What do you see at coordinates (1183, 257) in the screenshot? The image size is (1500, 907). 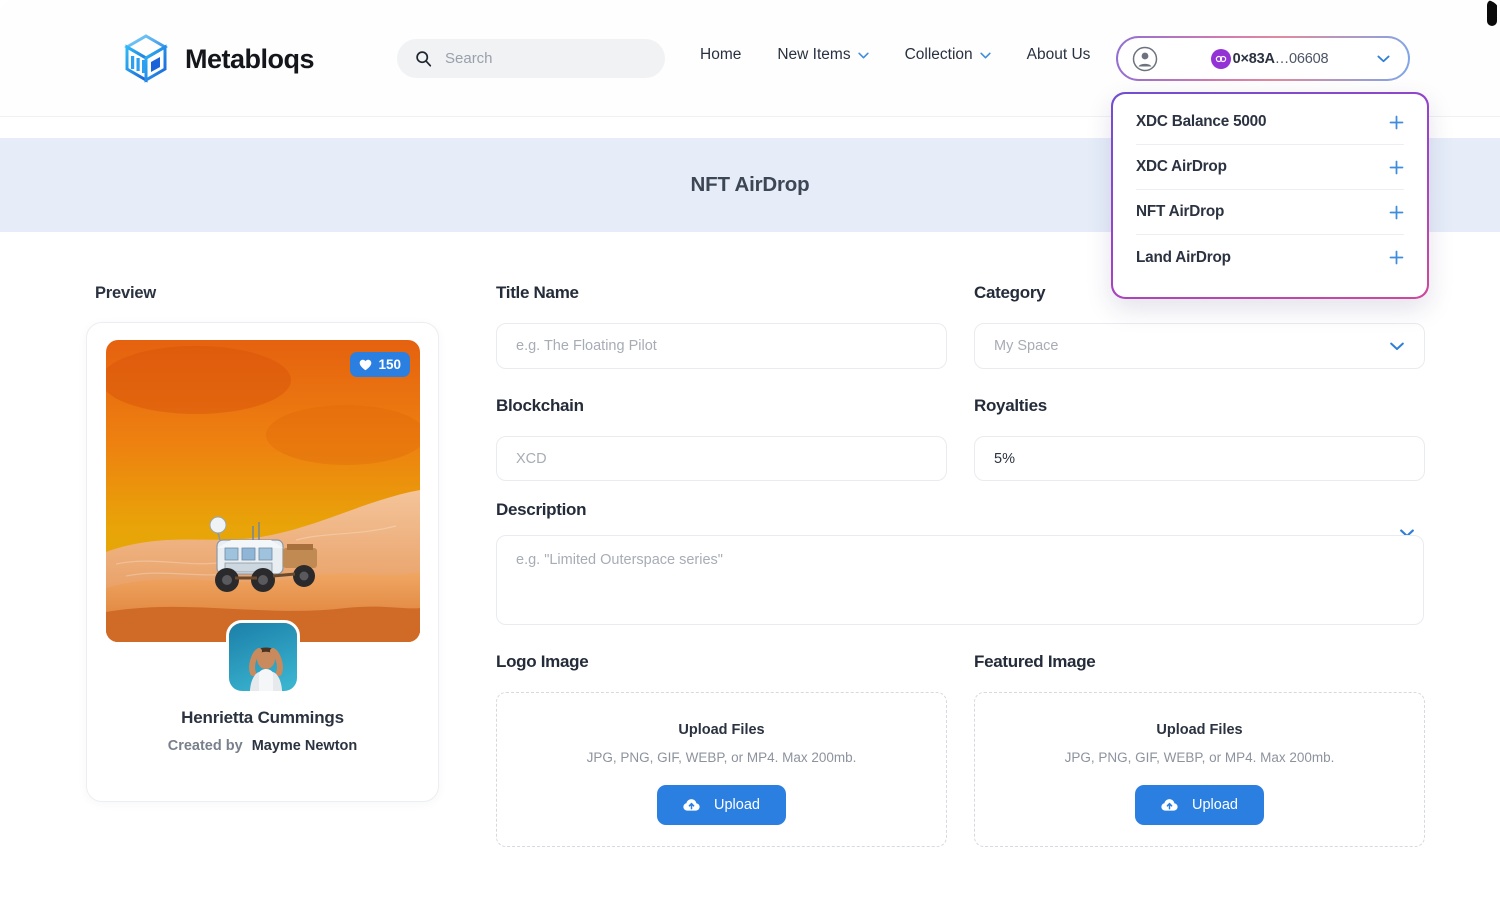 I see `dropdown-item-label: Land AirDrop` at bounding box center [1183, 257].